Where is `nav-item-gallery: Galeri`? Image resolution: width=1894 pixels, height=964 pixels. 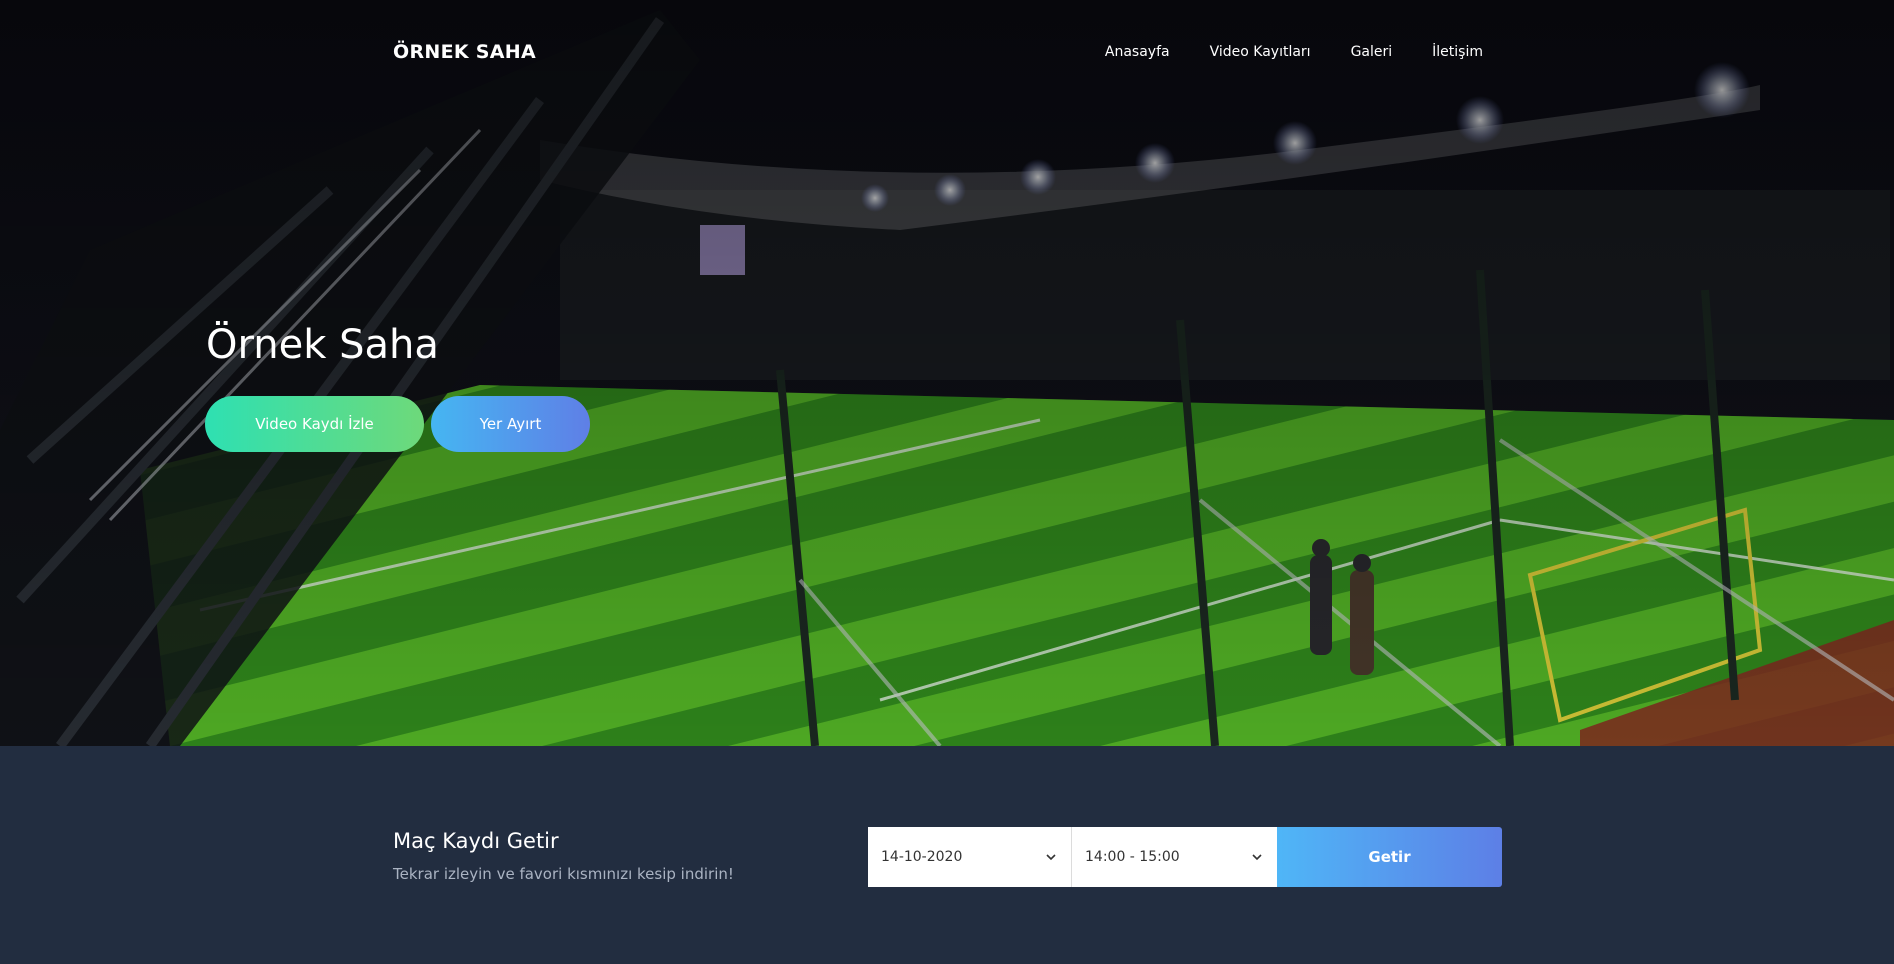 nav-item-gallery: Galeri is located at coordinates (1372, 52).